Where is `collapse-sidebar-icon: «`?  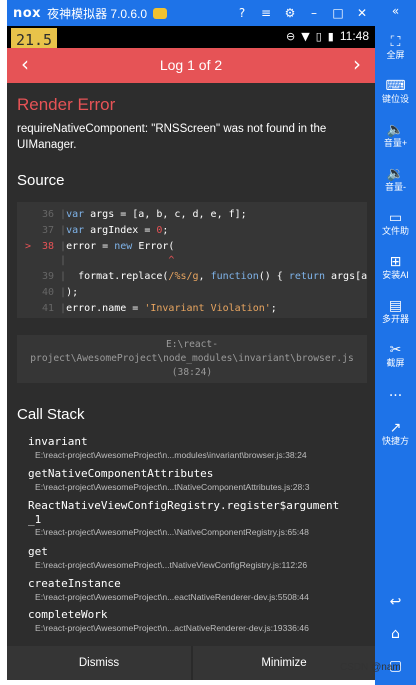
collapse-sidebar-icon: « is located at coordinates (395, 11).